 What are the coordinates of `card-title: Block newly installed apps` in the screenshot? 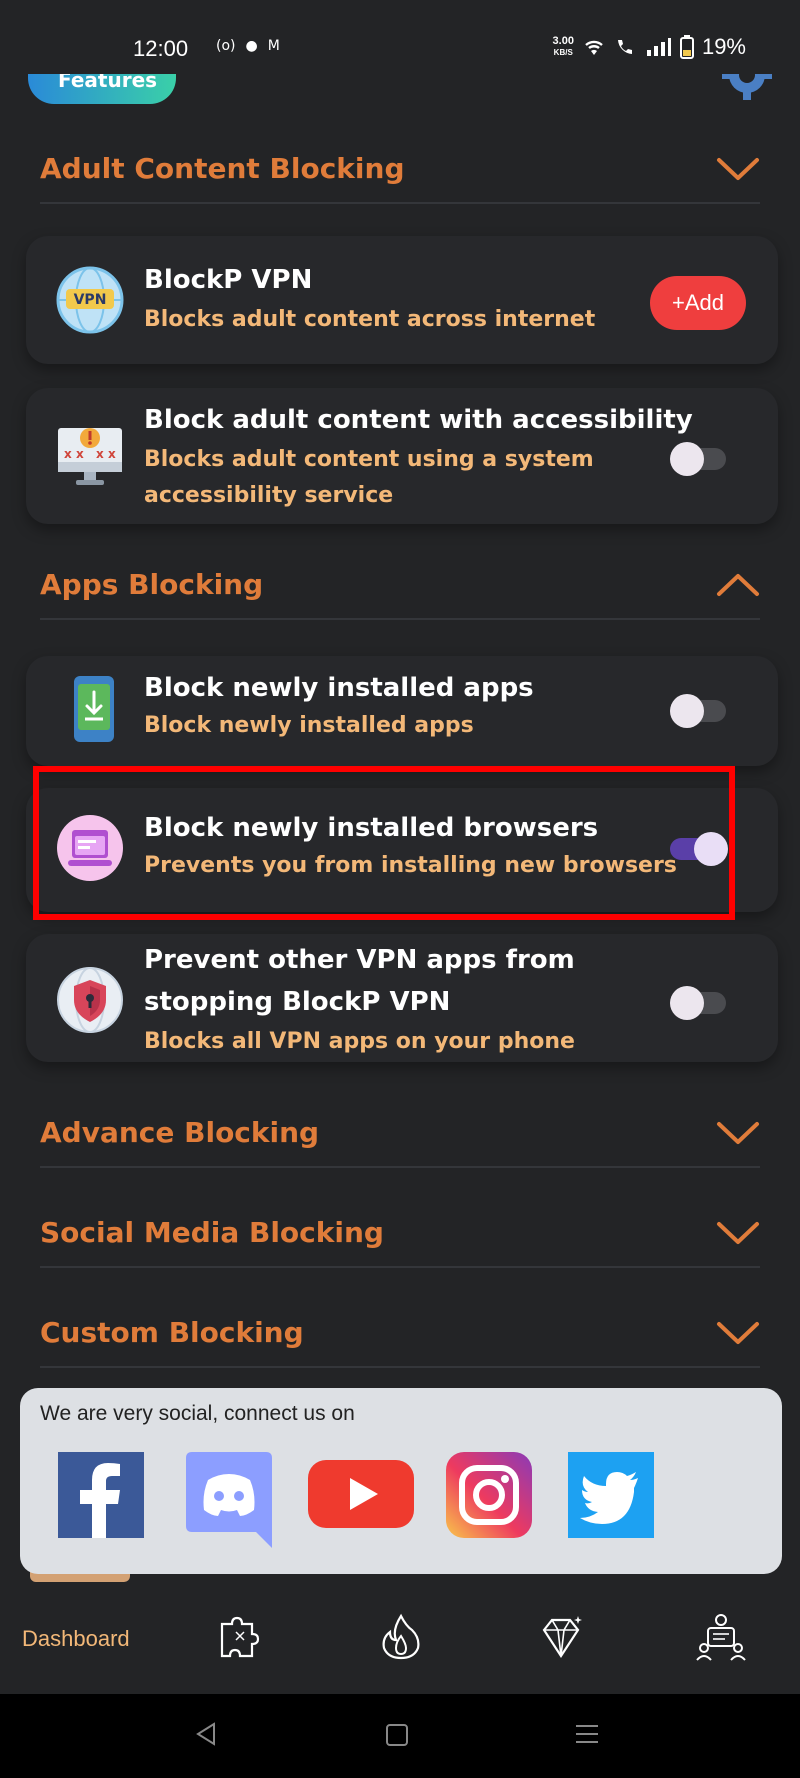 It's located at (339, 688).